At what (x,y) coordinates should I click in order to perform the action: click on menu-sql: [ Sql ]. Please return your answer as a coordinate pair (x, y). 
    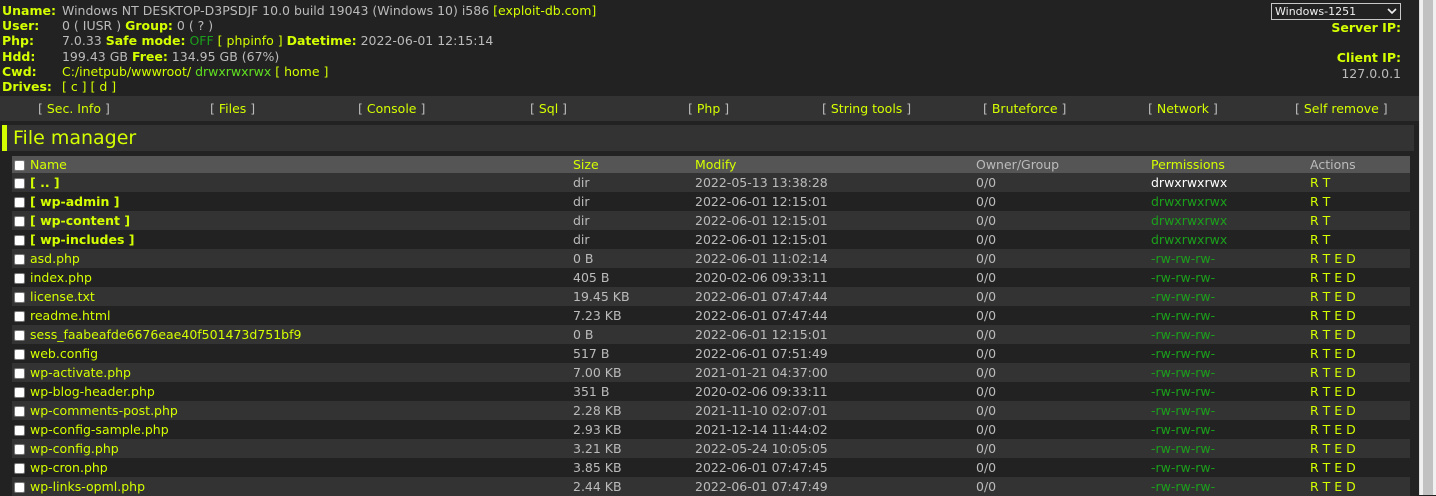
    Looking at the image, I should click on (548, 108).